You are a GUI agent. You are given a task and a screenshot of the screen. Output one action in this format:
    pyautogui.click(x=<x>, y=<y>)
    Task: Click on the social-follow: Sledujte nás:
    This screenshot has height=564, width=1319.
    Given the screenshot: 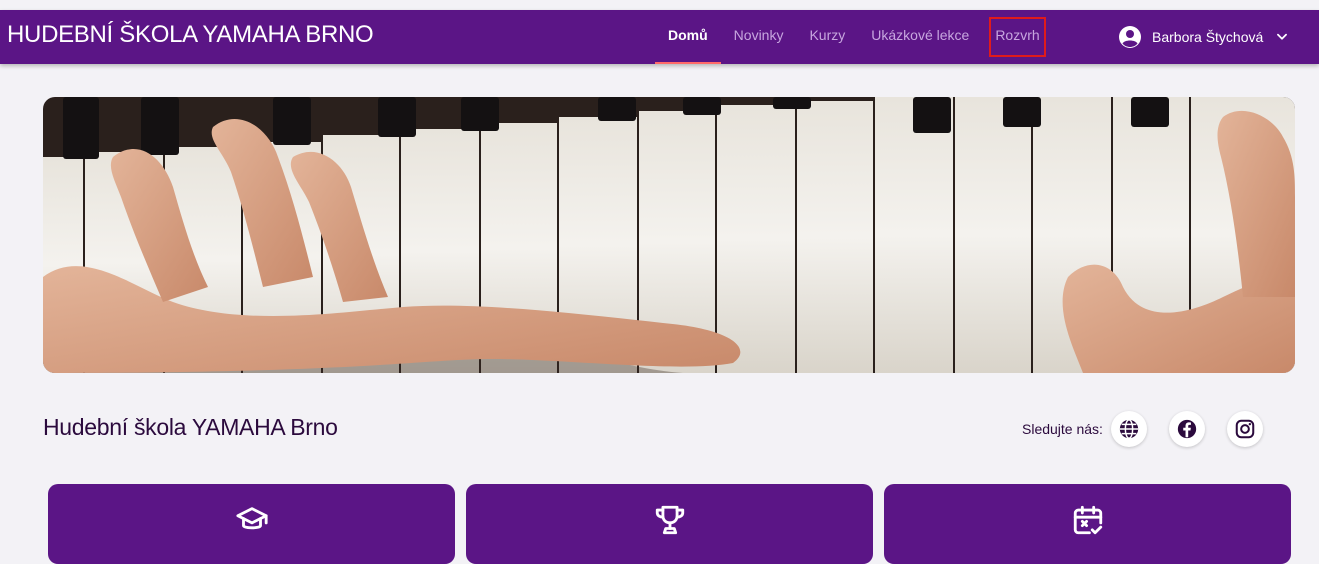 What is the action you would take?
    pyautogui.click(x=1142, y=429)
    